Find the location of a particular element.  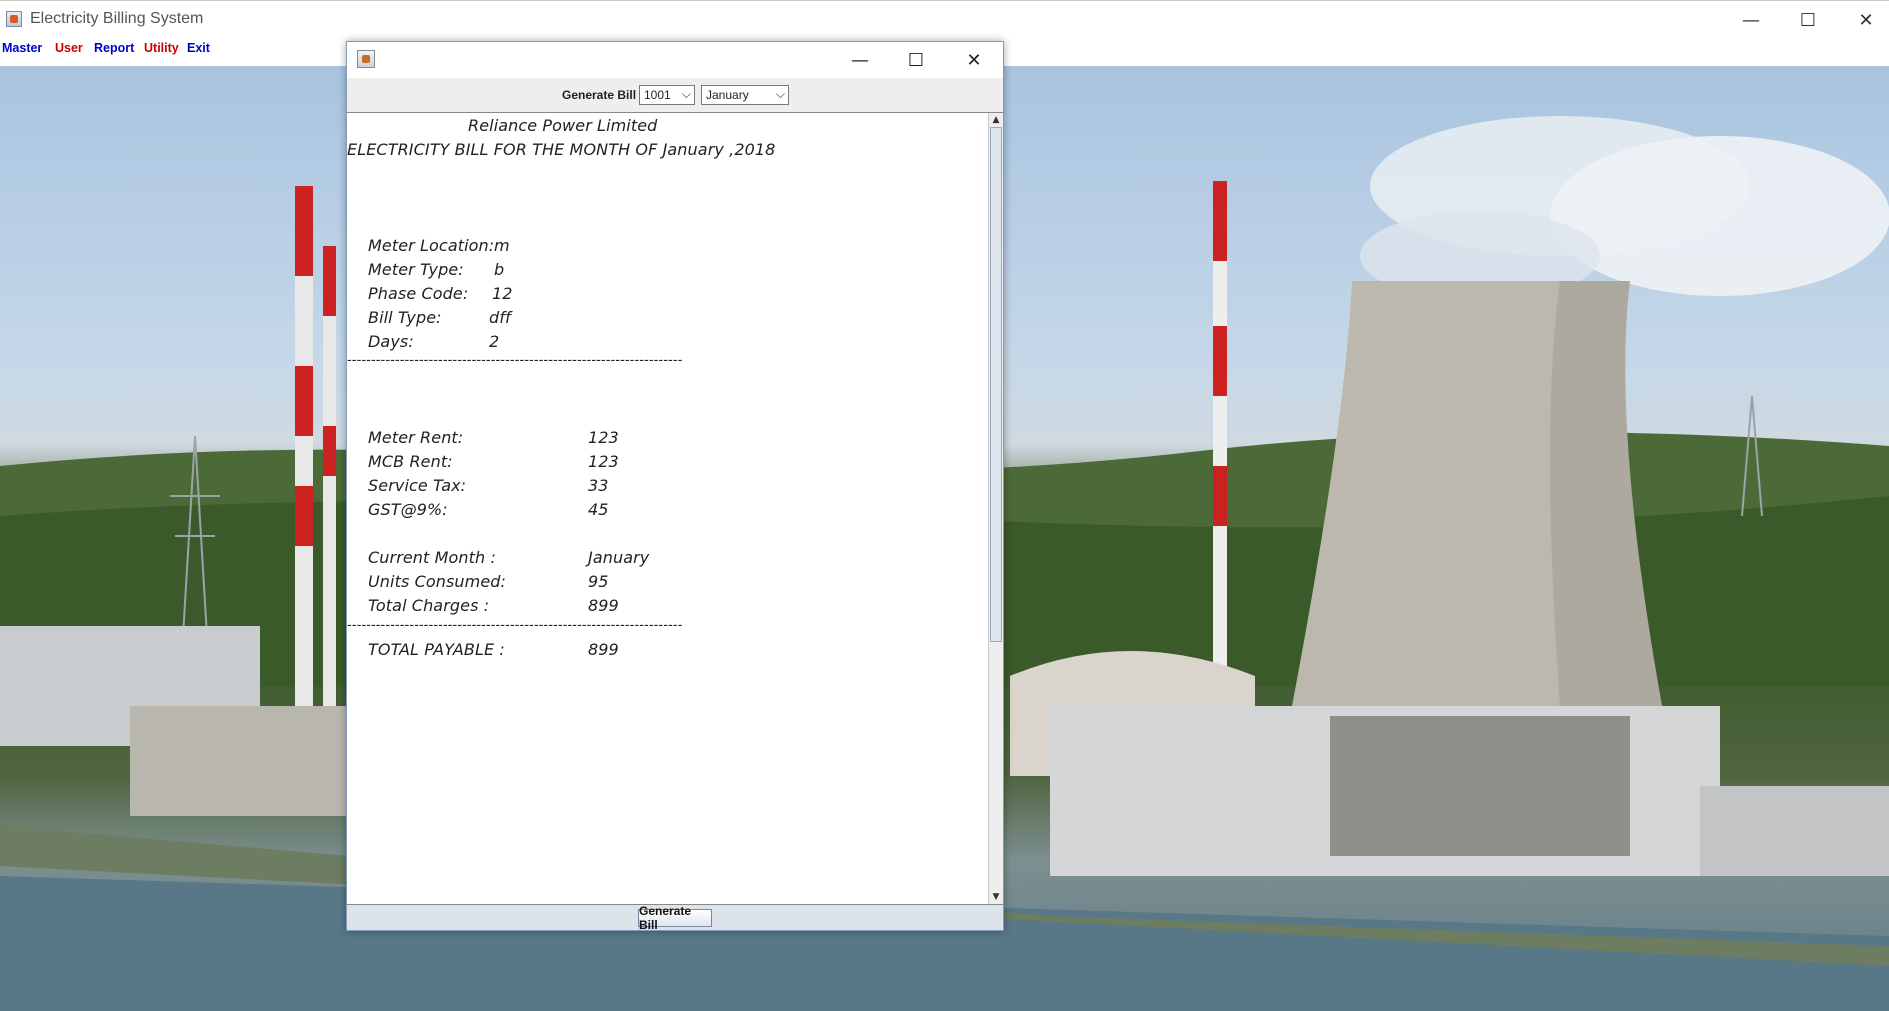

dialog-minimize-button: — is located at coordinates (860, 60).